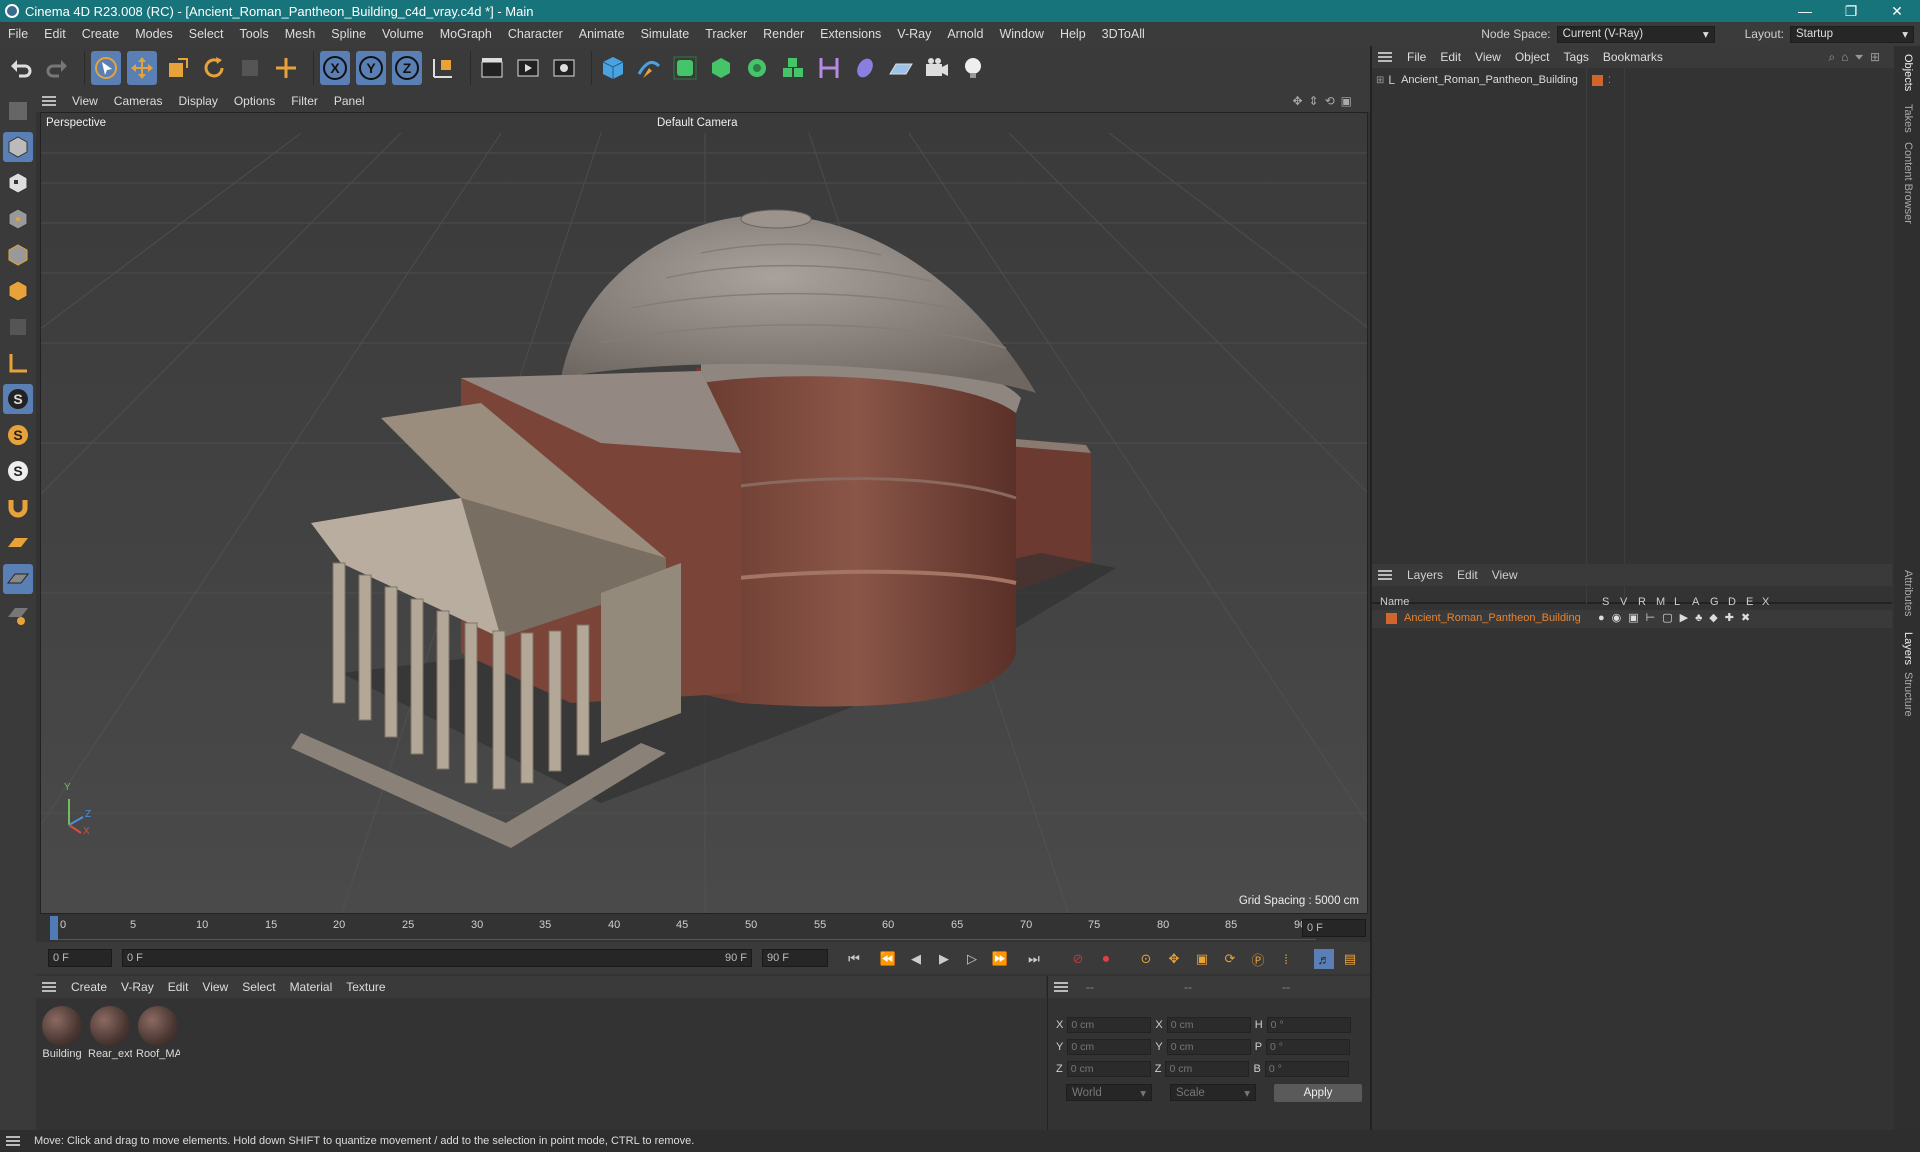 The height and width of the screenshot is (1152, 1920). I want to click on tab-structure: Structure, so click(1908, 694).